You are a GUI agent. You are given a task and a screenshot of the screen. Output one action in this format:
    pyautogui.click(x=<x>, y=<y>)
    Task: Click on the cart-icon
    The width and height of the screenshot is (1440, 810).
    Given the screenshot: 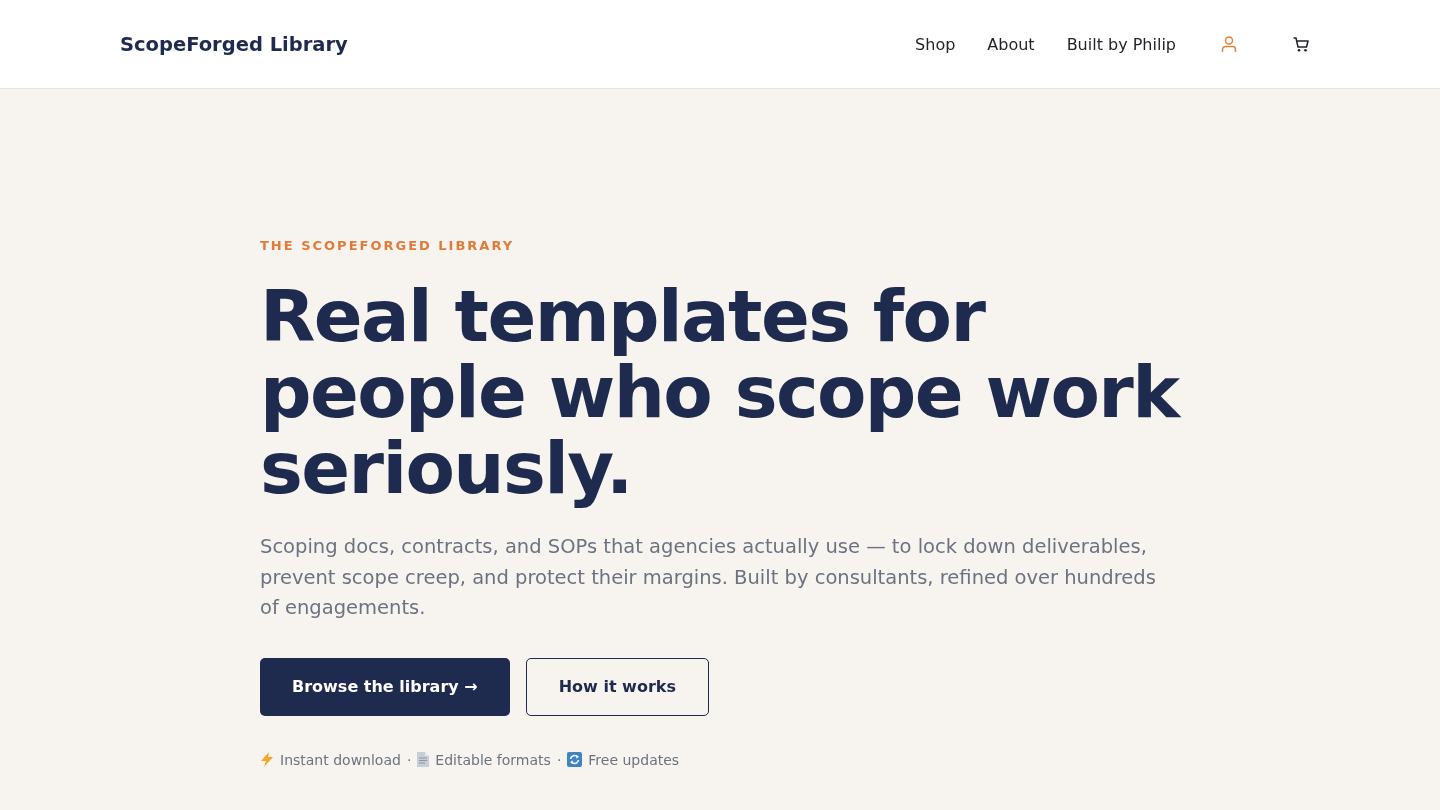 What is the action you would take?
    pyautogui.click(x=1301, y=44)
    